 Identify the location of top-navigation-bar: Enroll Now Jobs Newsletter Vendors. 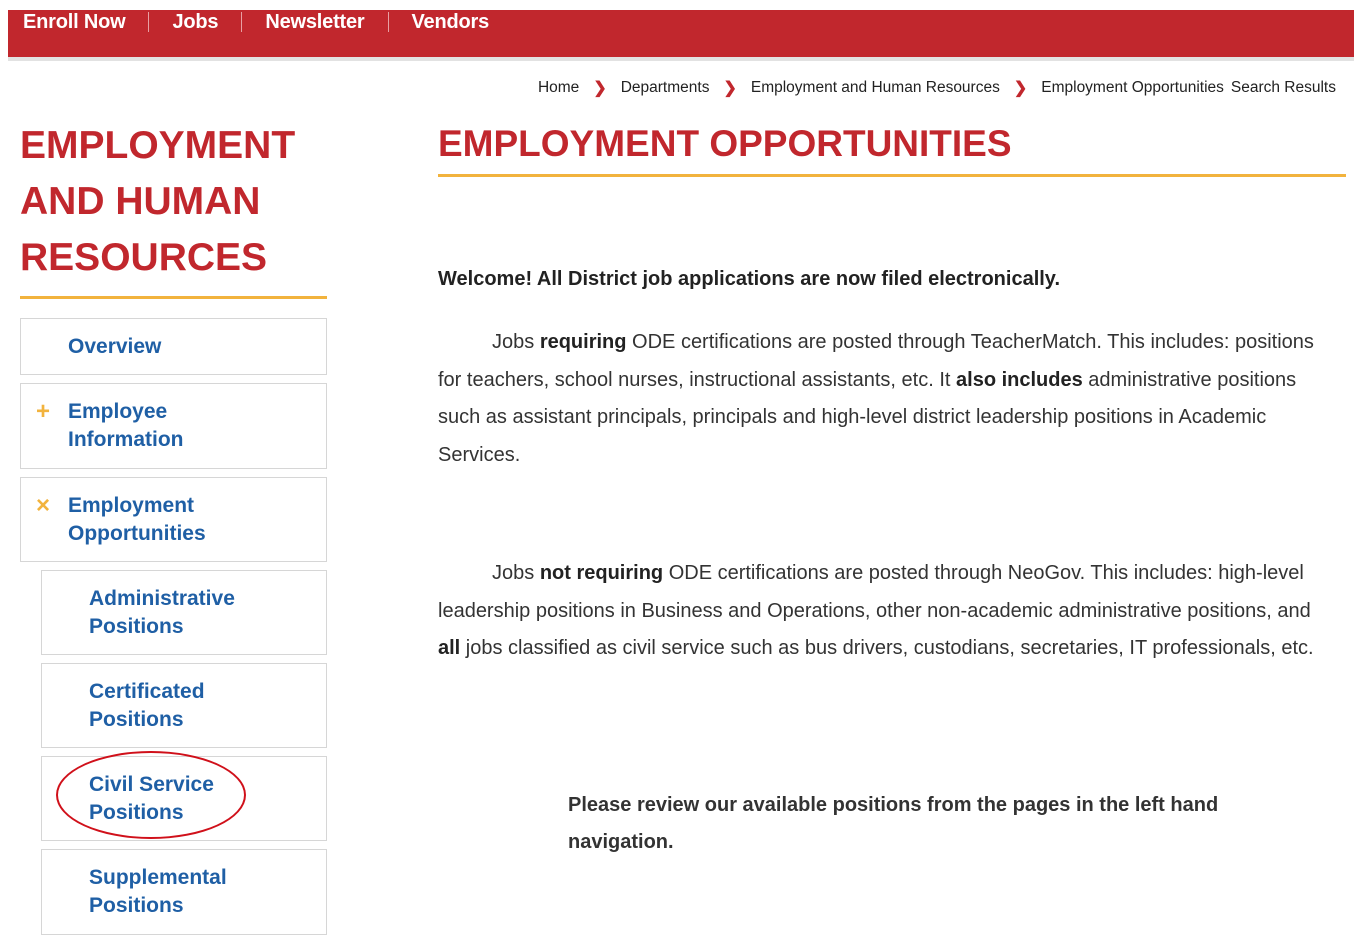
(681, 35).